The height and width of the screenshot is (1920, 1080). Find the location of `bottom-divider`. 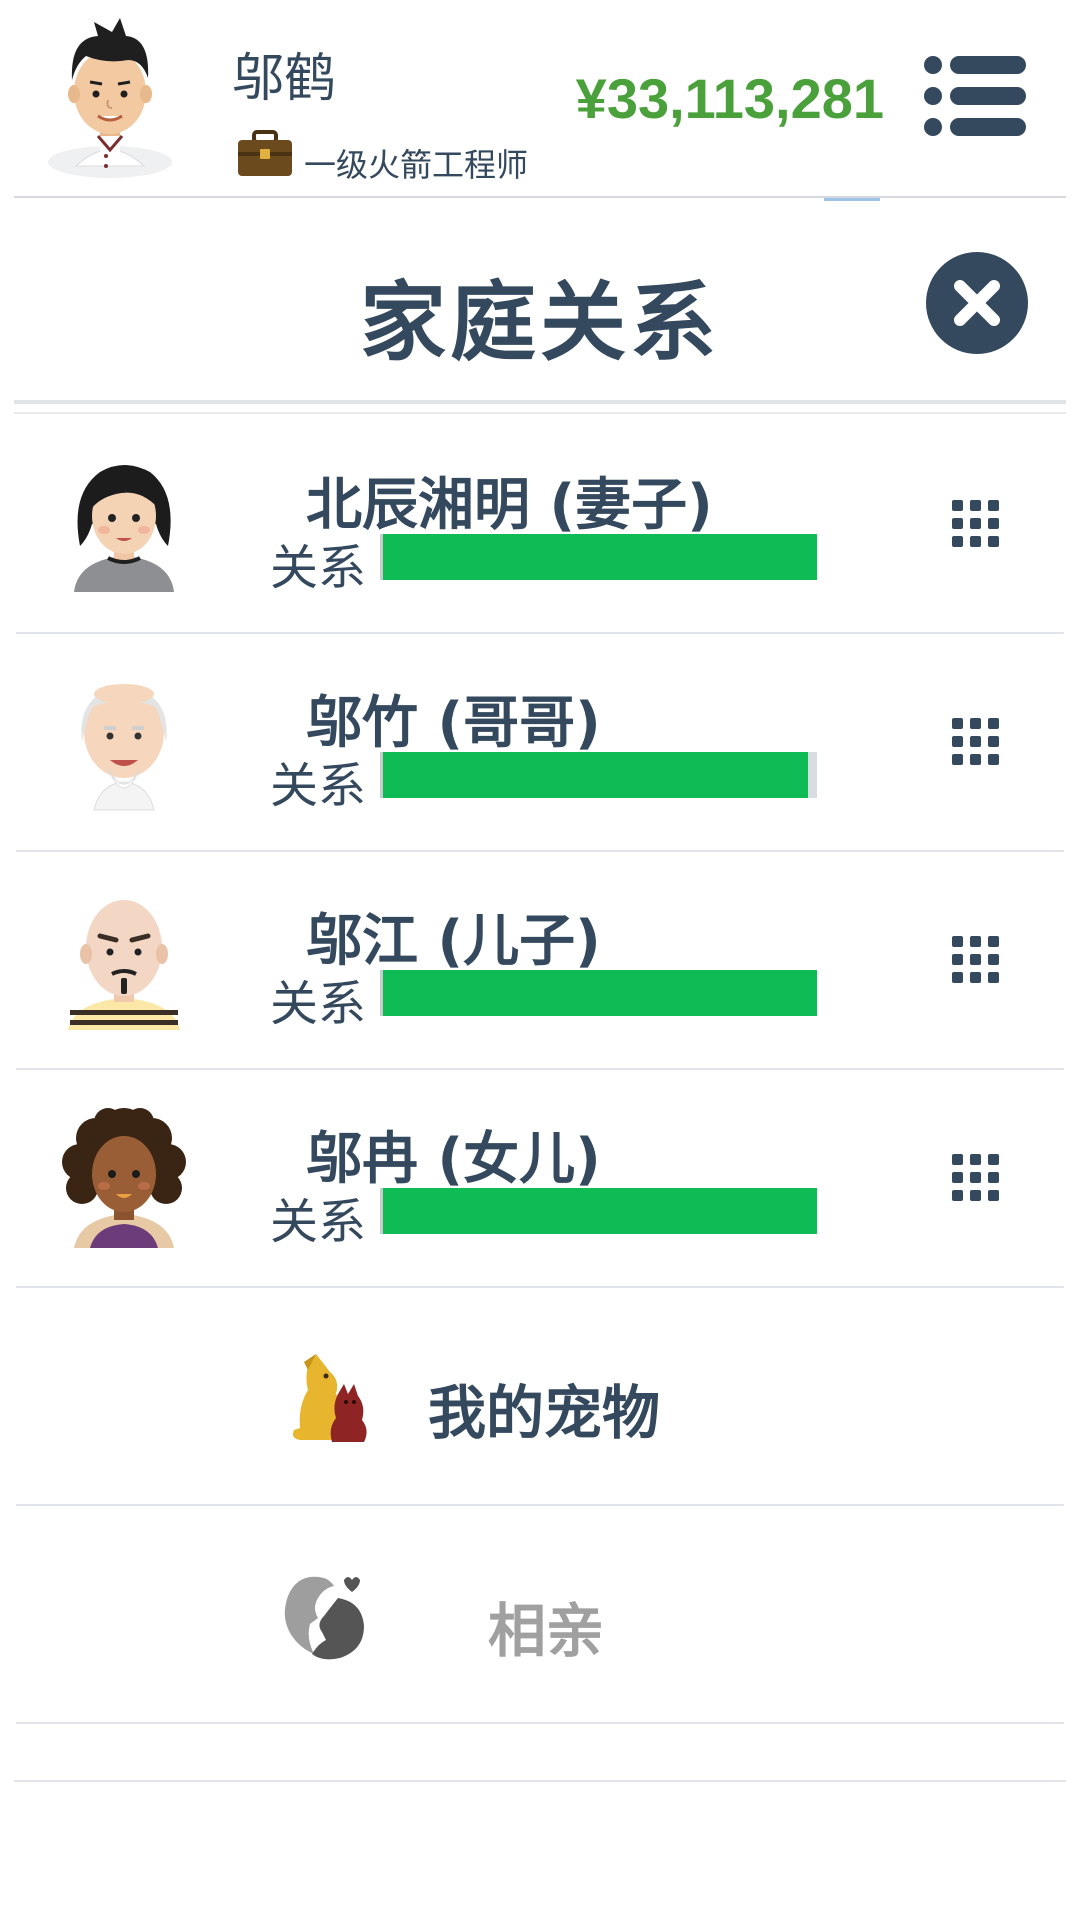

bottom-divider is located at coordinates (540, 1781).